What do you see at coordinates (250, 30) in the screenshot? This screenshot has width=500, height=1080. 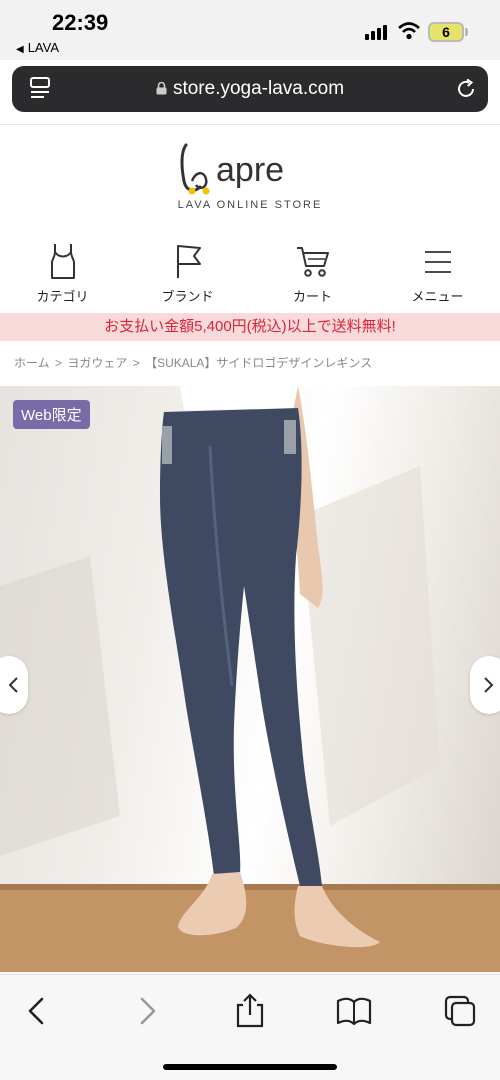 I see `status-bar: 22:39 ◀ LAVA 6` at bounding box center [250, 30].